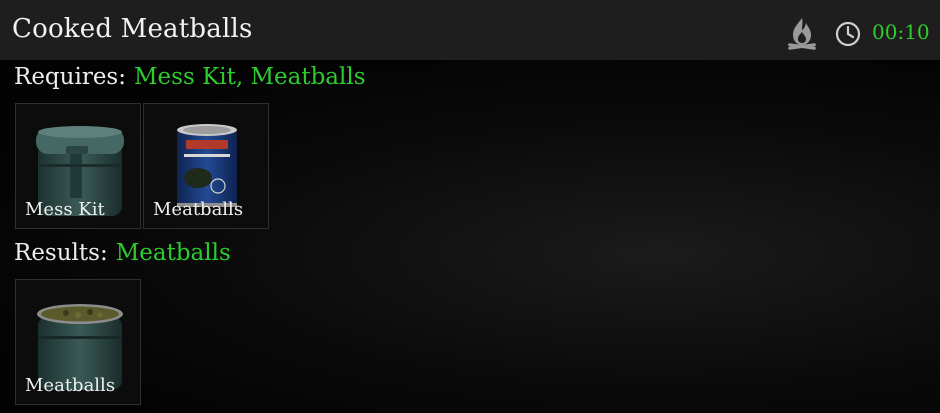 Image resolution: width=940 pixels, height=413 pixels. What do you see at coordinates (206, 166) in the screenshot?
I see `requires-slot-meatballs: Meatballs` at bounding box center [206, 166].